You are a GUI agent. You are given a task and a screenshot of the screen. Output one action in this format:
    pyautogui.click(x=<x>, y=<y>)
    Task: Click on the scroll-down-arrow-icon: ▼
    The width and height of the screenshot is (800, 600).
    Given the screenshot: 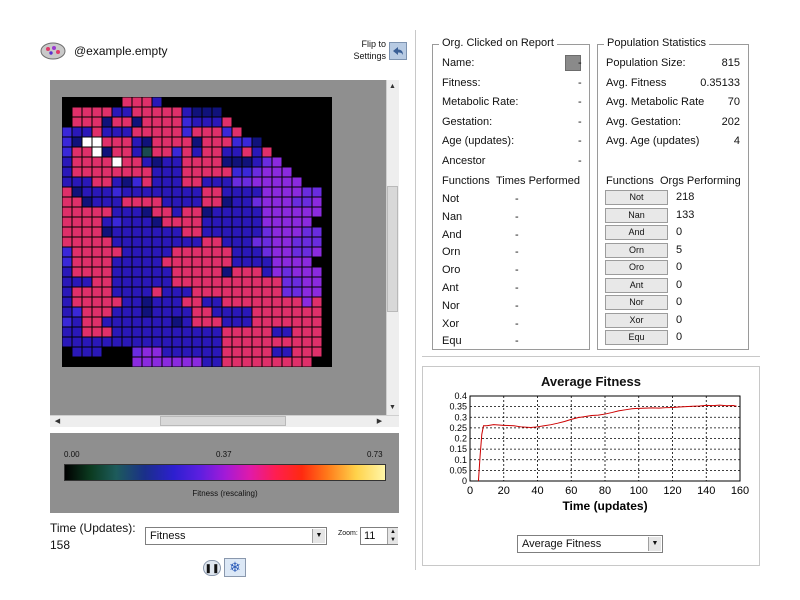 What is the action you would take?
    pyautogui.click(x=392, y=407)
    